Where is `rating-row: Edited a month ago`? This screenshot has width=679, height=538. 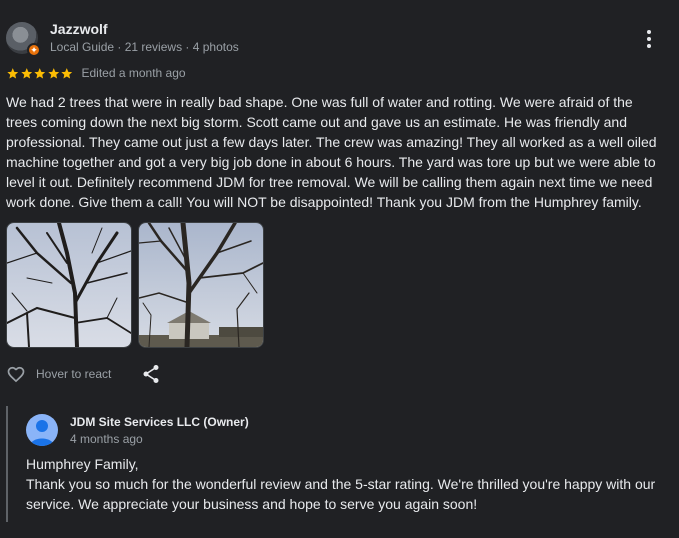
rating-row: Edited a month ago is located at coordinates (96, 73).